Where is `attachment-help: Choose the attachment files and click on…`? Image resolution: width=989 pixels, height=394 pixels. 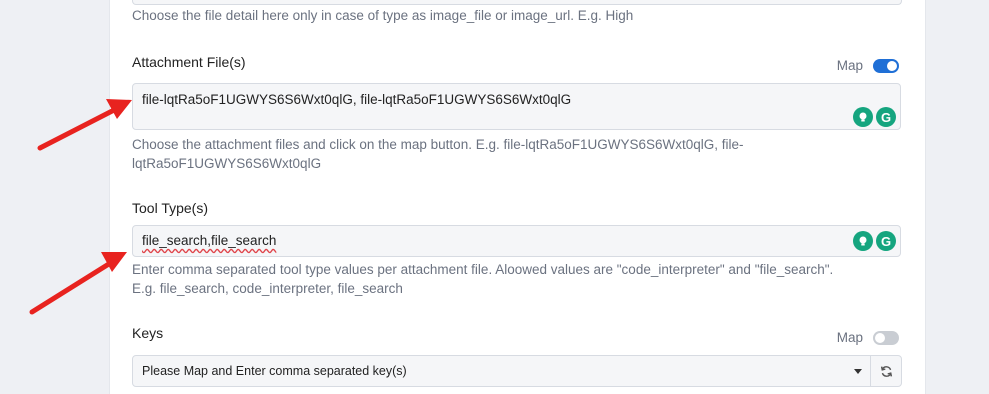 attachment-help: Choose the attachment files and click on… is located at coordinates (438, 154).